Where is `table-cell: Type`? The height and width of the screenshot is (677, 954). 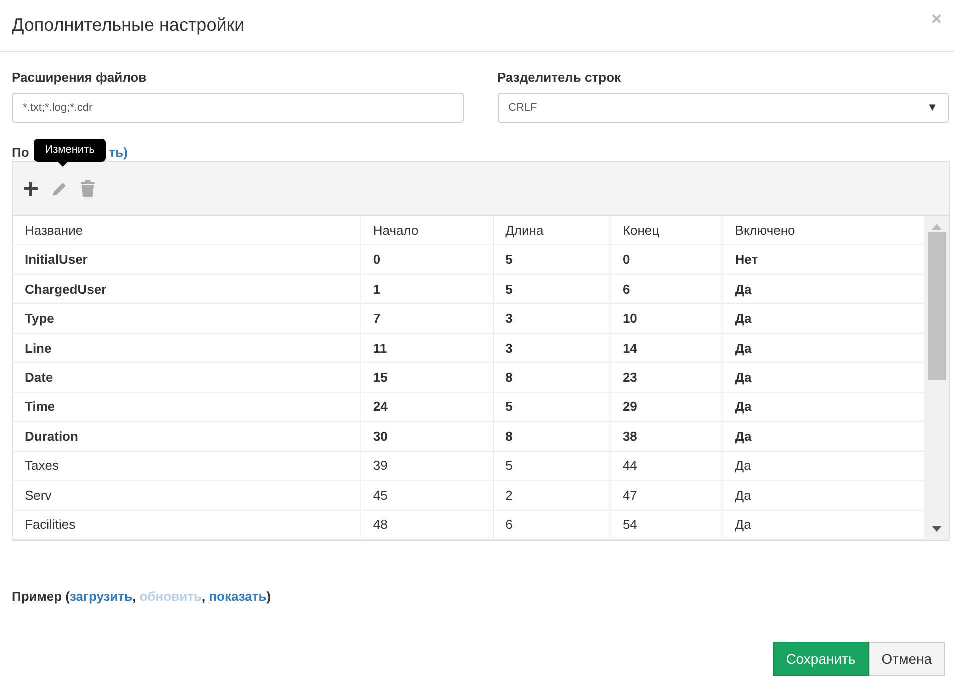
table-cell: Type is located at coordinates (187, 319).